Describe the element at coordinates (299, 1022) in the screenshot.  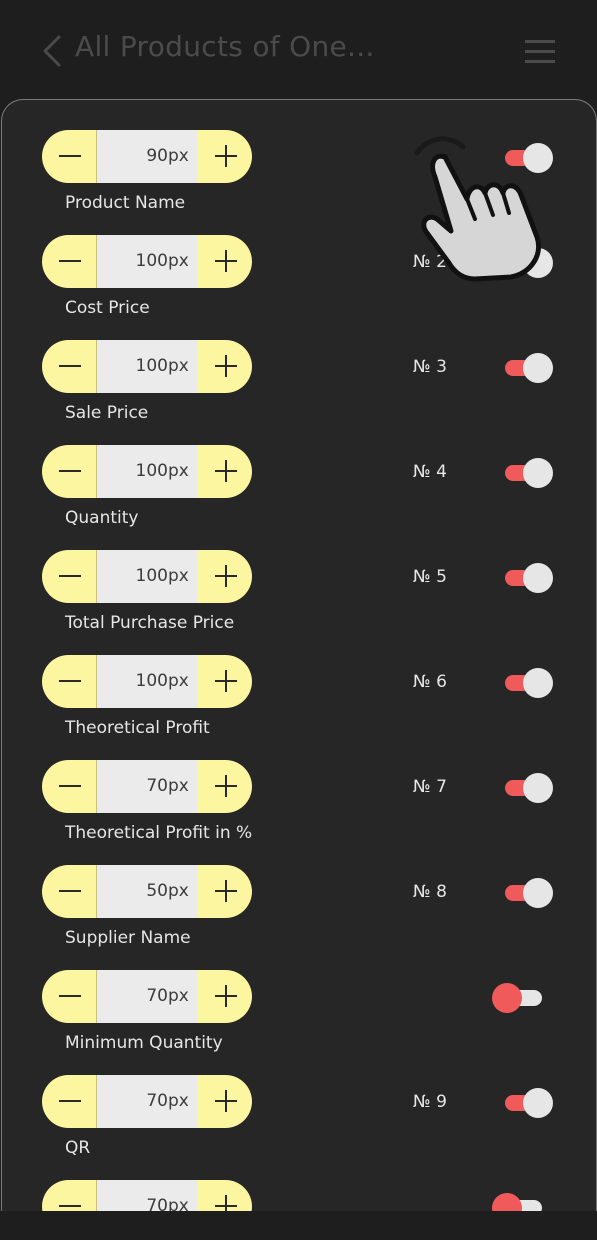
I see `column-setting-row: 70 px Minimum Quantity` at that location.